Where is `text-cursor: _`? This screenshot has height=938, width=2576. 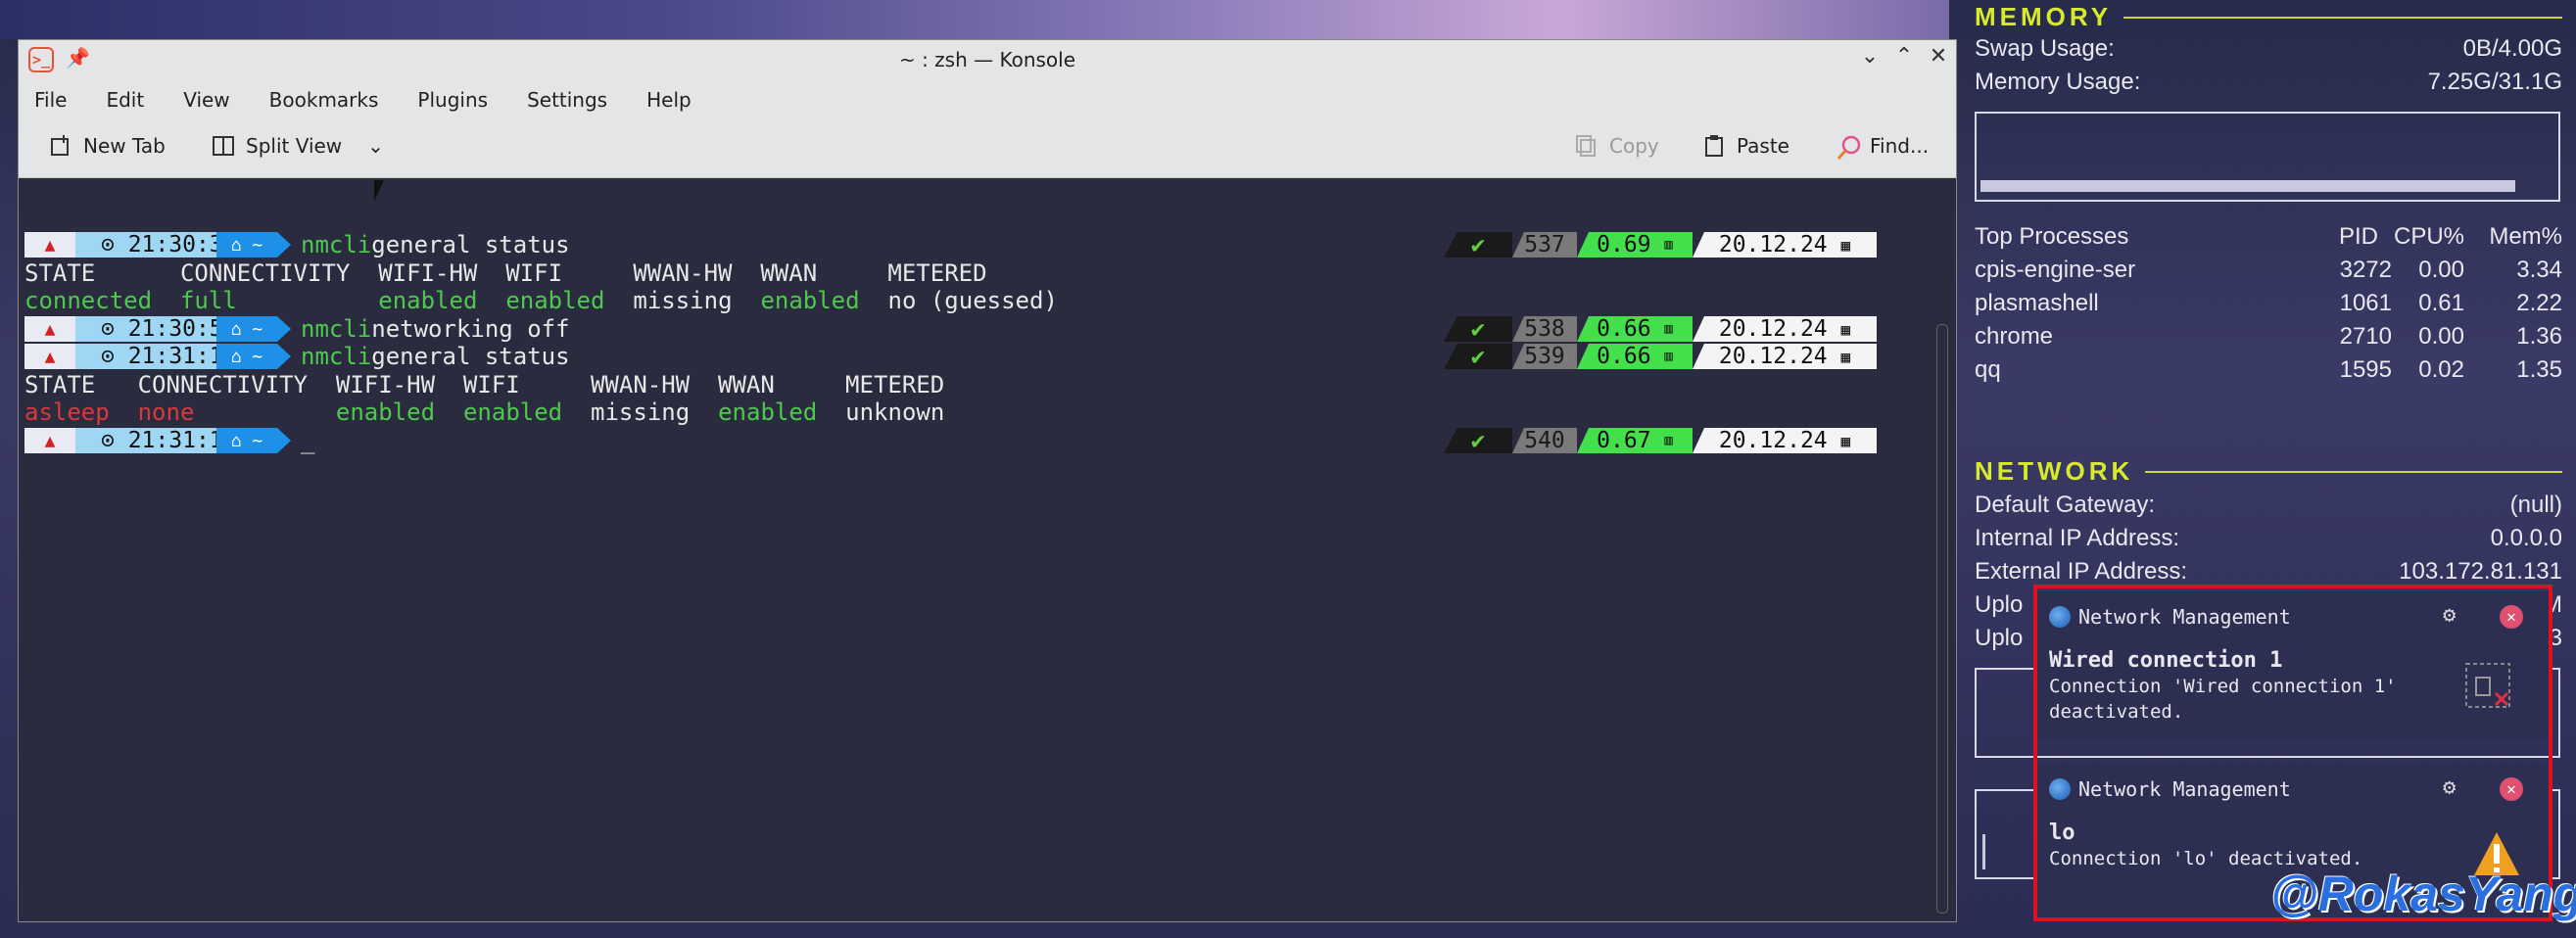 text-cursor: _ is located at coordinates (308, 440).